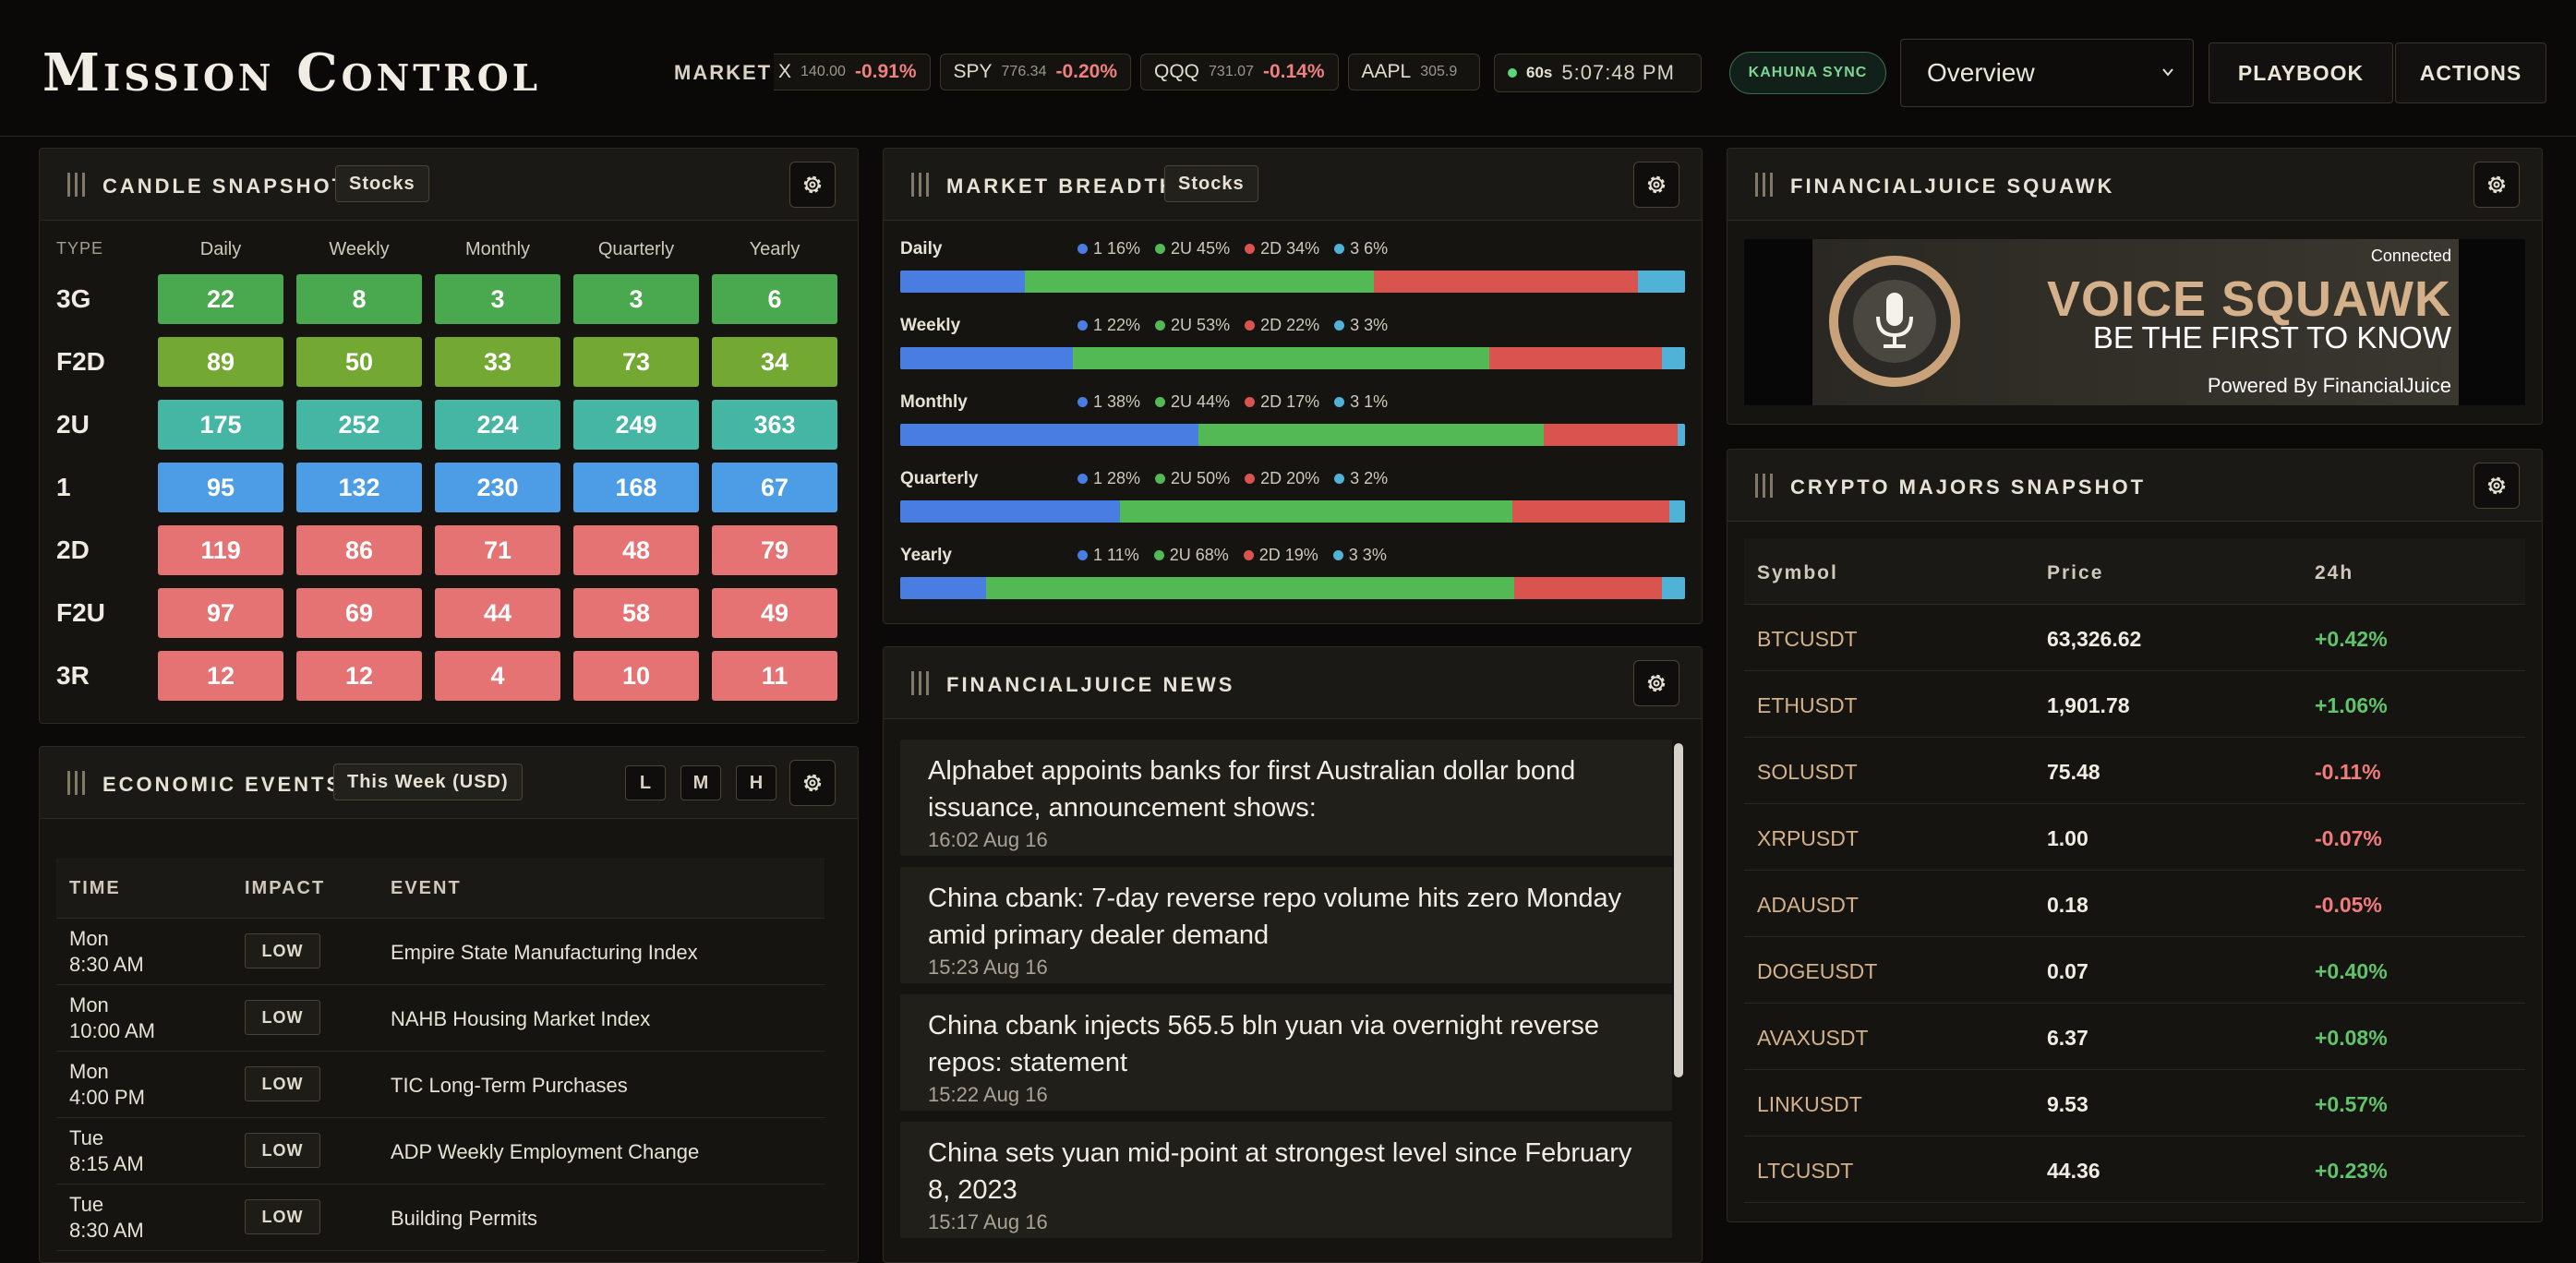  I want to click on crypto-row: DOGEUSDT 0.07 +0.40%, so click(2134, 970).